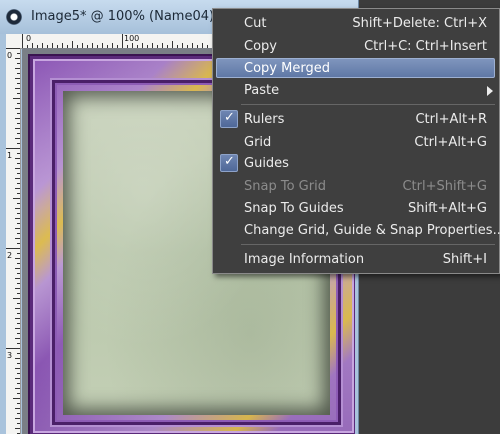 This screenshot has width=500, height=434. What do you see at coordinates (287, 68) in the screenshot?
I see `menu-item-label: Copy Merged` at bounding box center [287, 68].